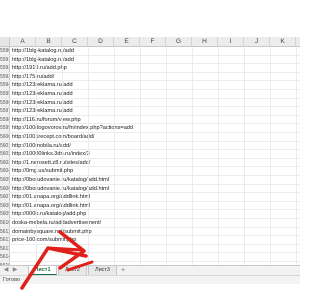  I want to click on cell-a: http://1.nerosett.z8.ru/sites/add/, so click(50, 163).